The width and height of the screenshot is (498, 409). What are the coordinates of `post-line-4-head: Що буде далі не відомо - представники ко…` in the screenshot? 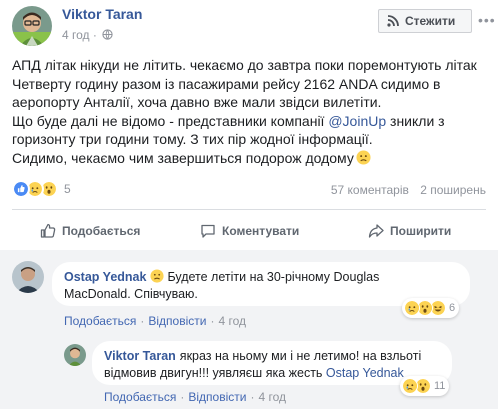 It's located at (170, 120).